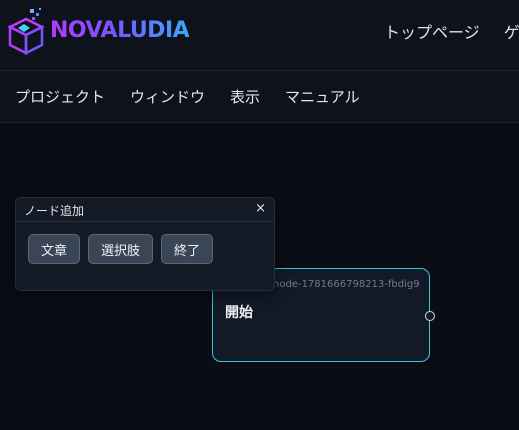 Image resolution: width=519 pixels, height=430 pixels. Describe the element at coordinates (430, 316) in the screenshot. I see `output-handle` at that location.